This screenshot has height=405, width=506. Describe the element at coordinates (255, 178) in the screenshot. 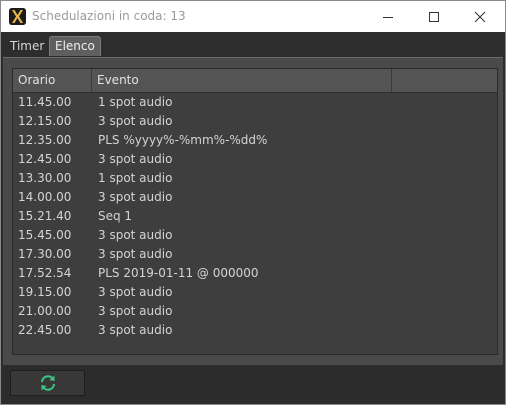

I see `list-row: 13.30.00 1 spot audio` at that location.